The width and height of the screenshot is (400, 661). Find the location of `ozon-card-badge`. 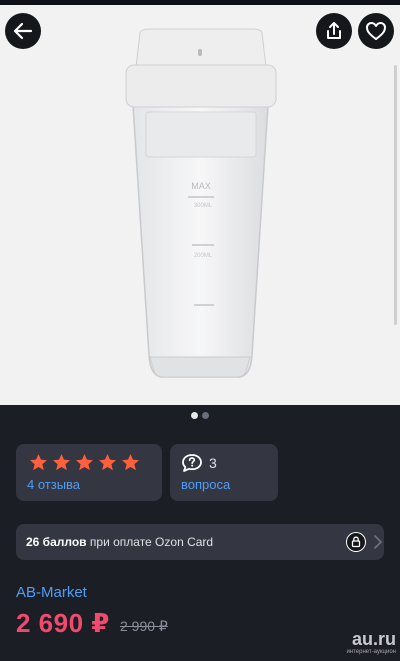

ozon-card-badge is located at coordinates (356, 542).